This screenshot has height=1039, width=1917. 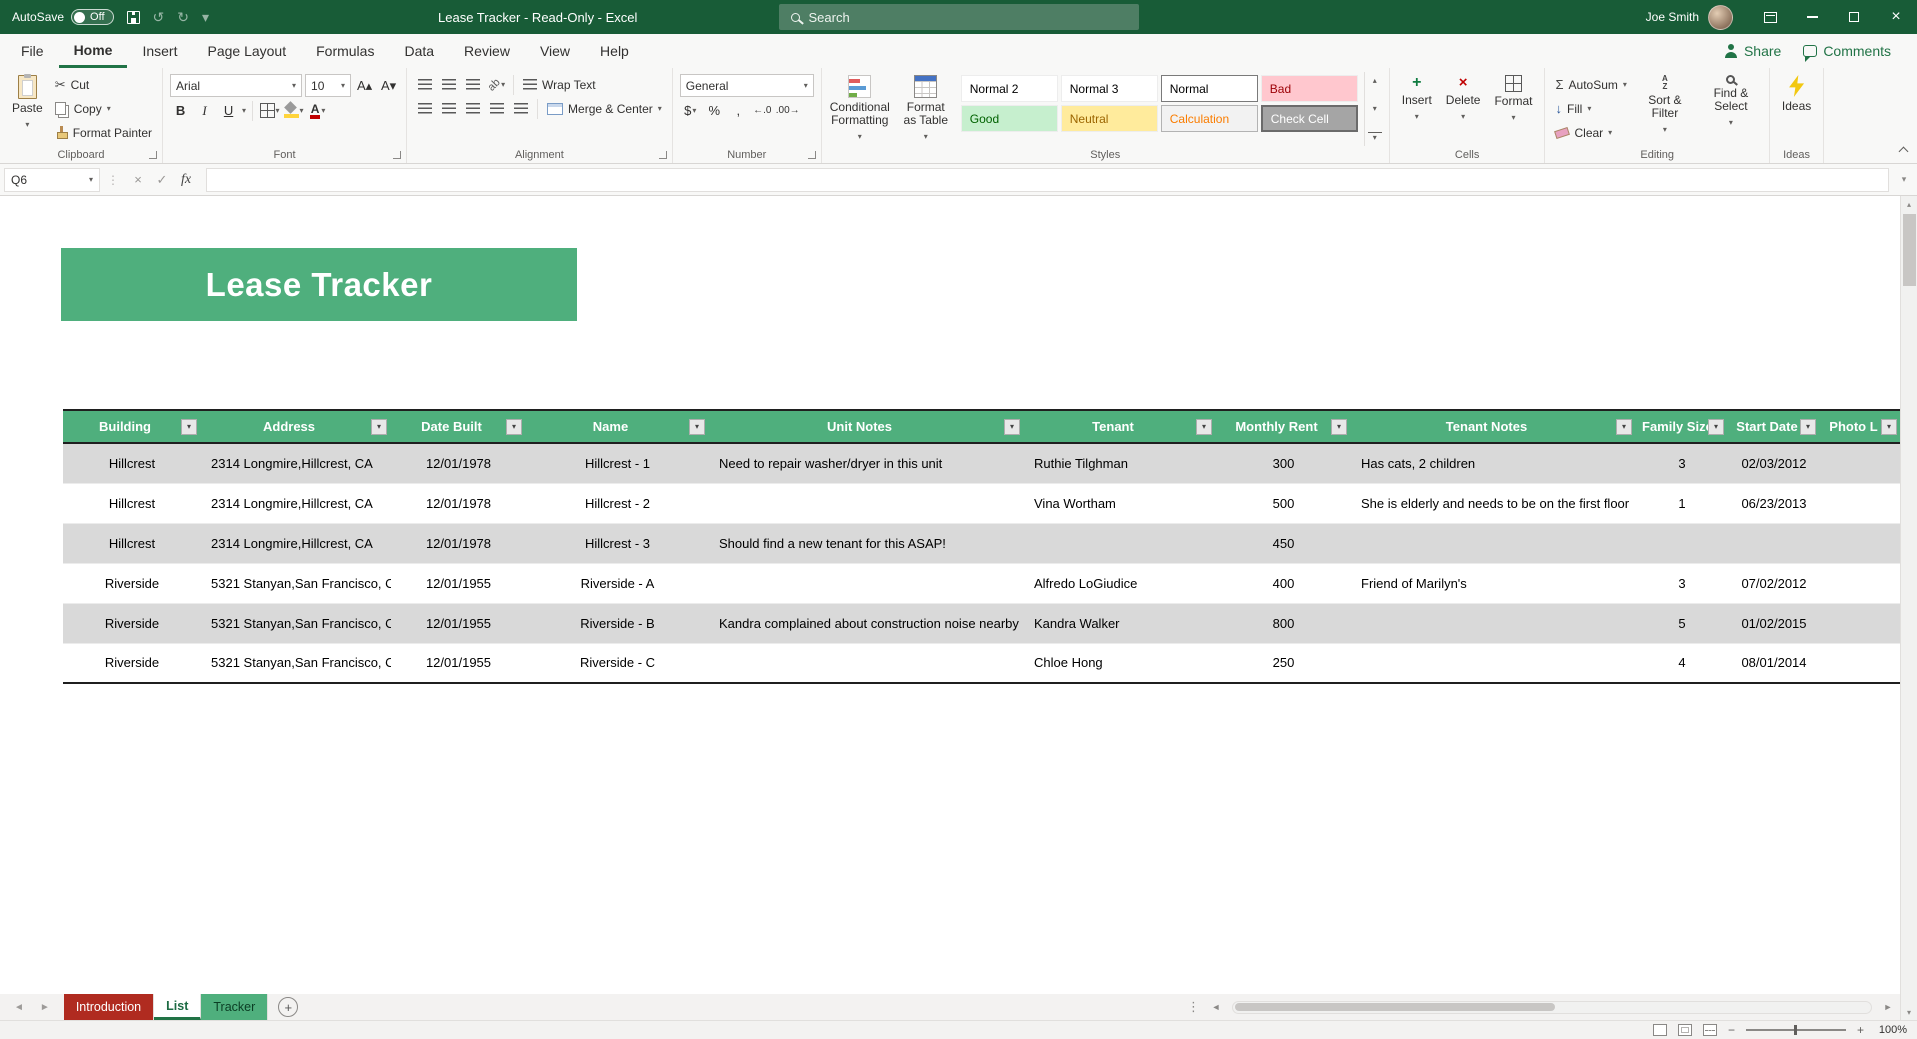 I want to click on scroll-right-button: ►, so click(x=1888, y=1007).